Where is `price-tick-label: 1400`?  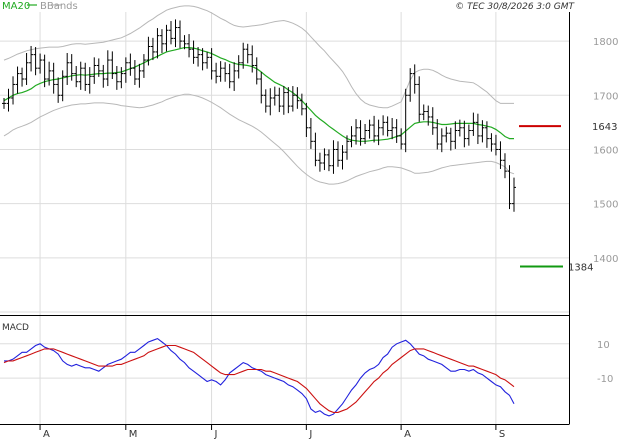 price-tick-label: 1400 is located at coordinates (605, 259).